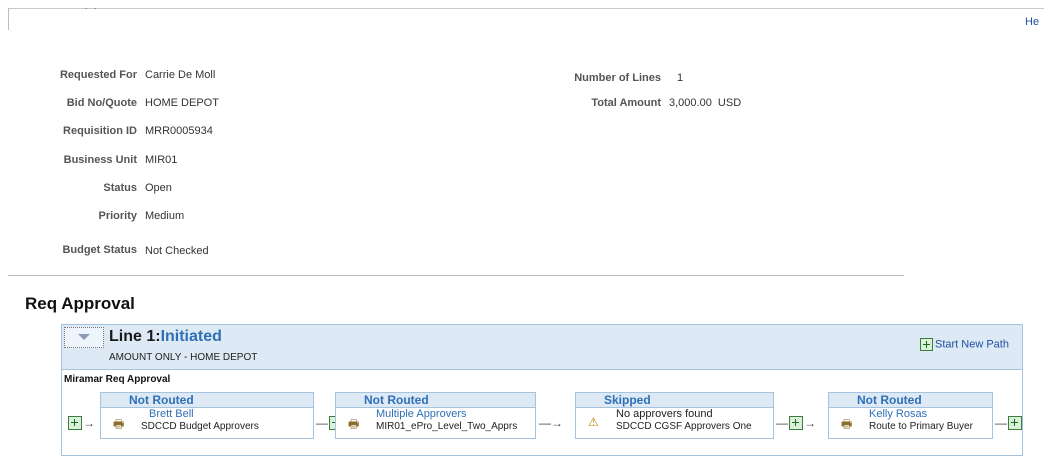  Describe the element at coordinates (684, 426) in the screenshot. I see `stage-description: SDCCD CGSF Approvers One` at that location.